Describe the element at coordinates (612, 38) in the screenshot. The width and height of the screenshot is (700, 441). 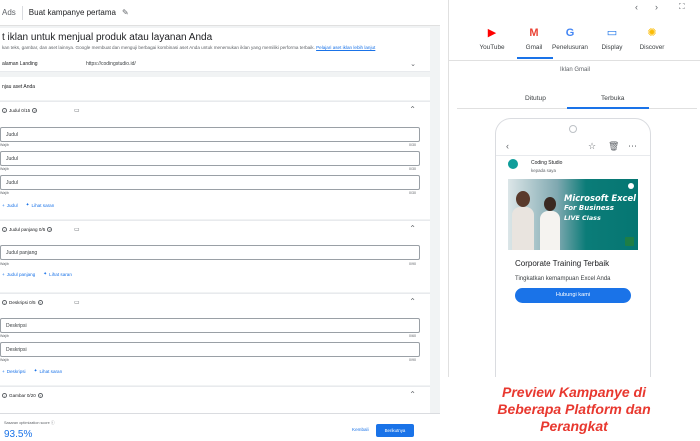
I see `platform-display: ▭ Display` at that location.